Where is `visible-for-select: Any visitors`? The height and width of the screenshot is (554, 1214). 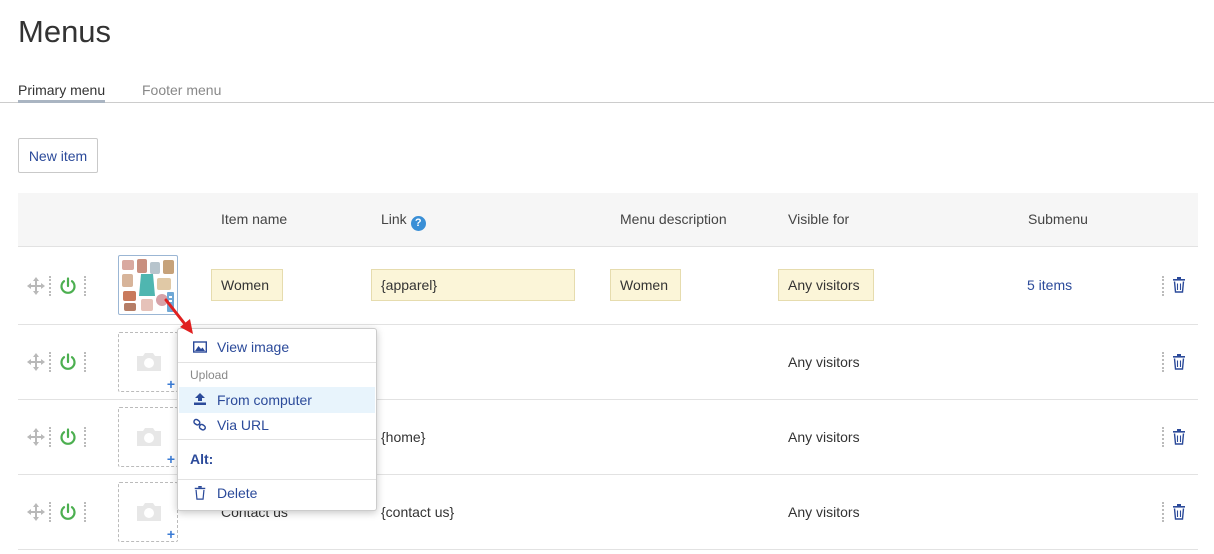 visible-for-select: Any visitors is located at coordinates (826, 285).